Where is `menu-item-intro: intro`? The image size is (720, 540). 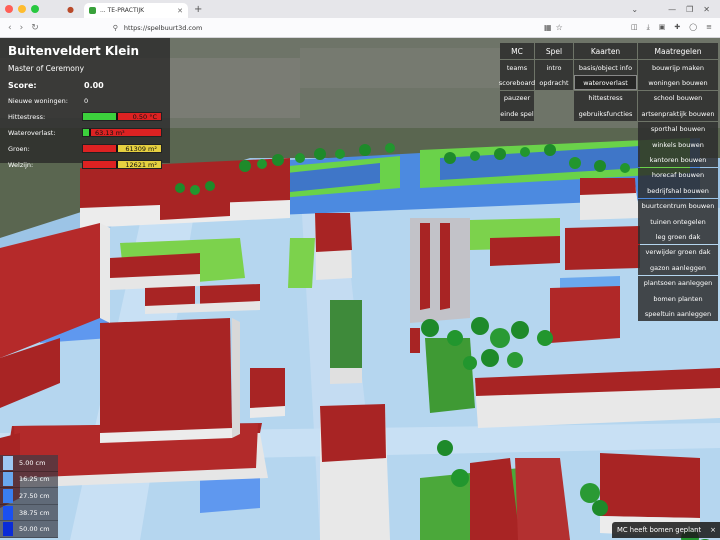 menu-item-intro: intro is located at coordinates (554, 67).